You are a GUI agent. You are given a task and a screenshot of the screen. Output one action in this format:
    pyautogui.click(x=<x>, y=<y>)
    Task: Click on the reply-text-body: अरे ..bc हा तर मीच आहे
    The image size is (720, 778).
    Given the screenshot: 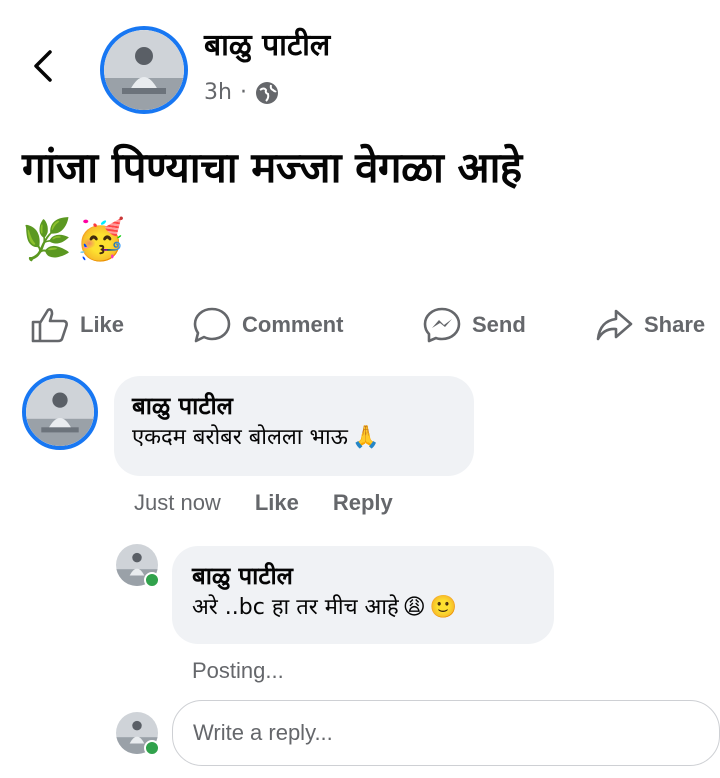 What is the action you would take?
    pyautogui.click(x=295, y=607)
    